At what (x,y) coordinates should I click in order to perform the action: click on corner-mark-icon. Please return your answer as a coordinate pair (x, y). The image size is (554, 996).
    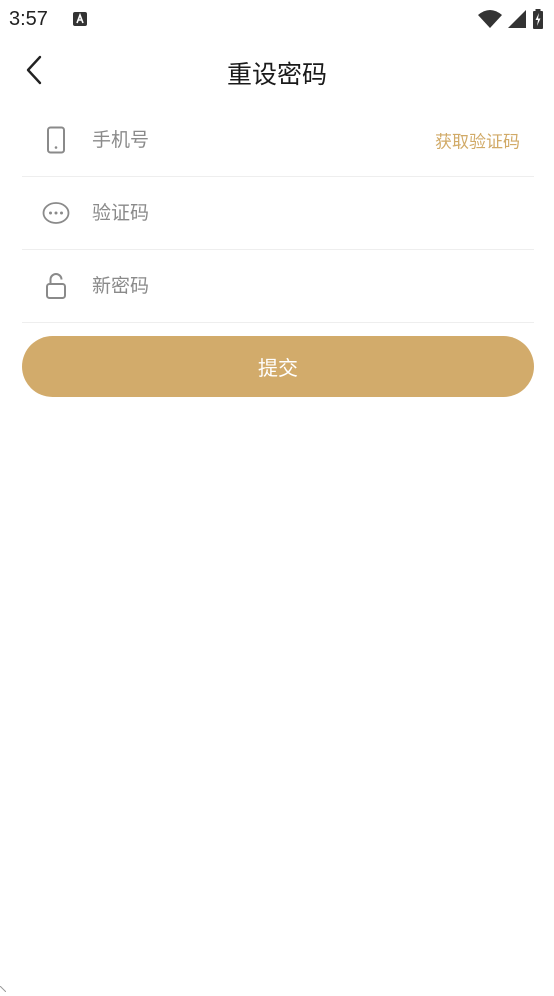
    Looking at the image, I should click on (3, 985).